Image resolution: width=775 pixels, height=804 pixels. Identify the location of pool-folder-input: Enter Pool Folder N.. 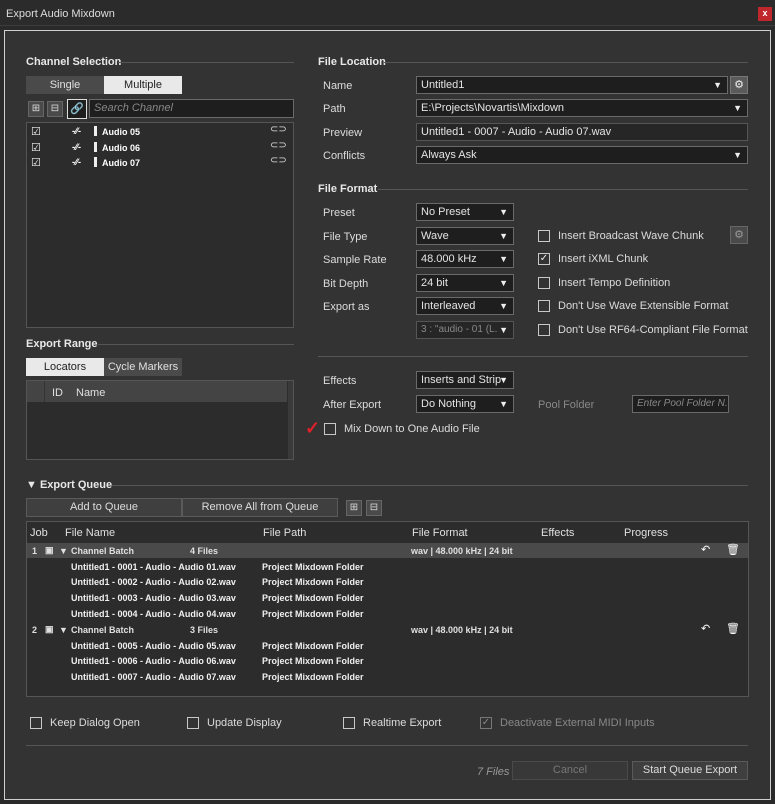
(680, 404).